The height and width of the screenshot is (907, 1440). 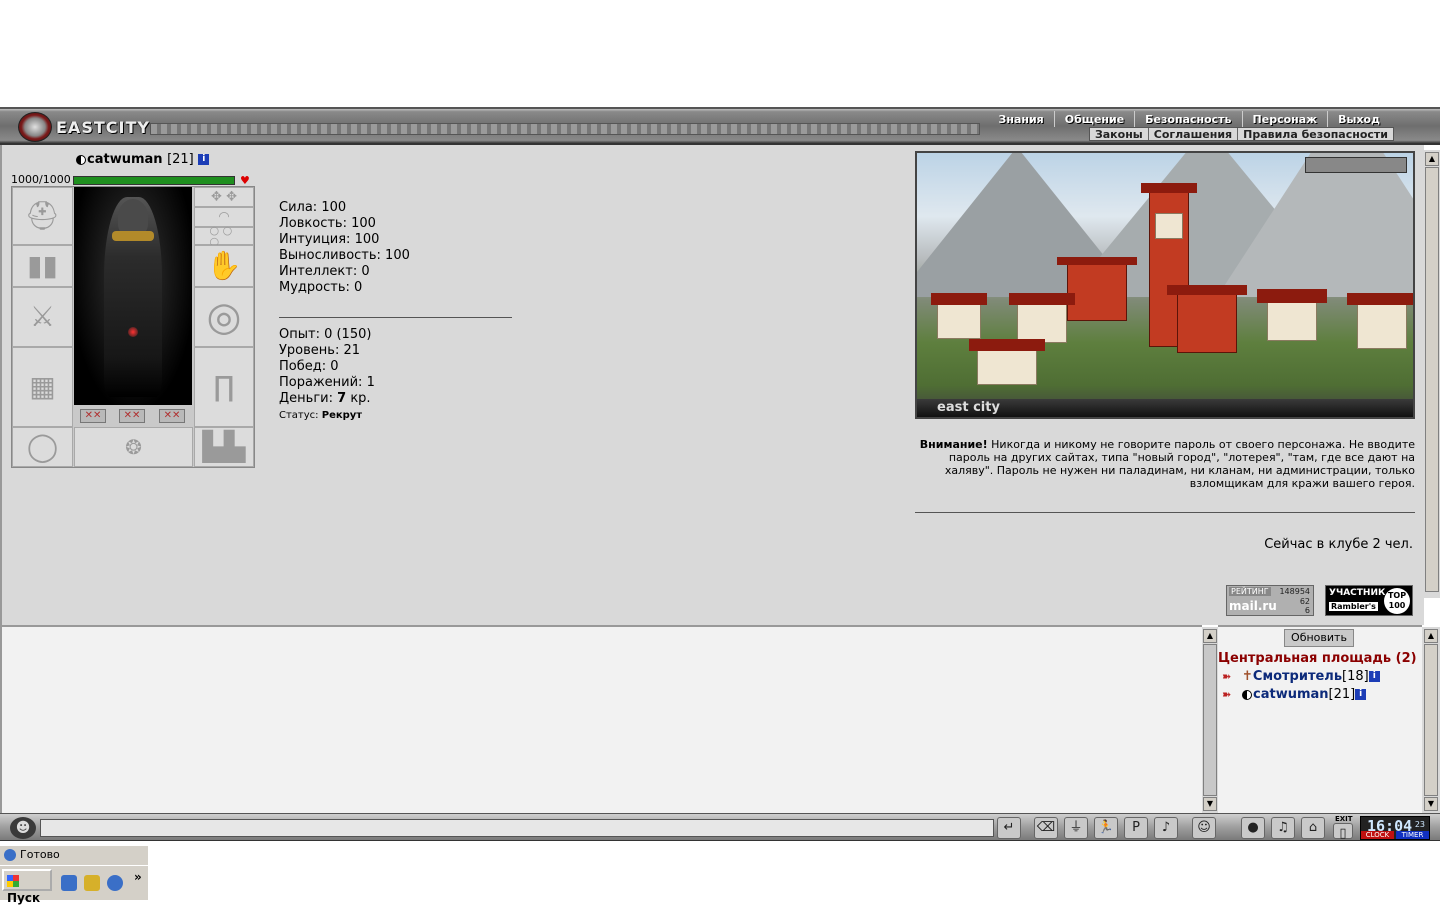 I want to click on character-name-text: catwuman, so click(x=125, y=159).